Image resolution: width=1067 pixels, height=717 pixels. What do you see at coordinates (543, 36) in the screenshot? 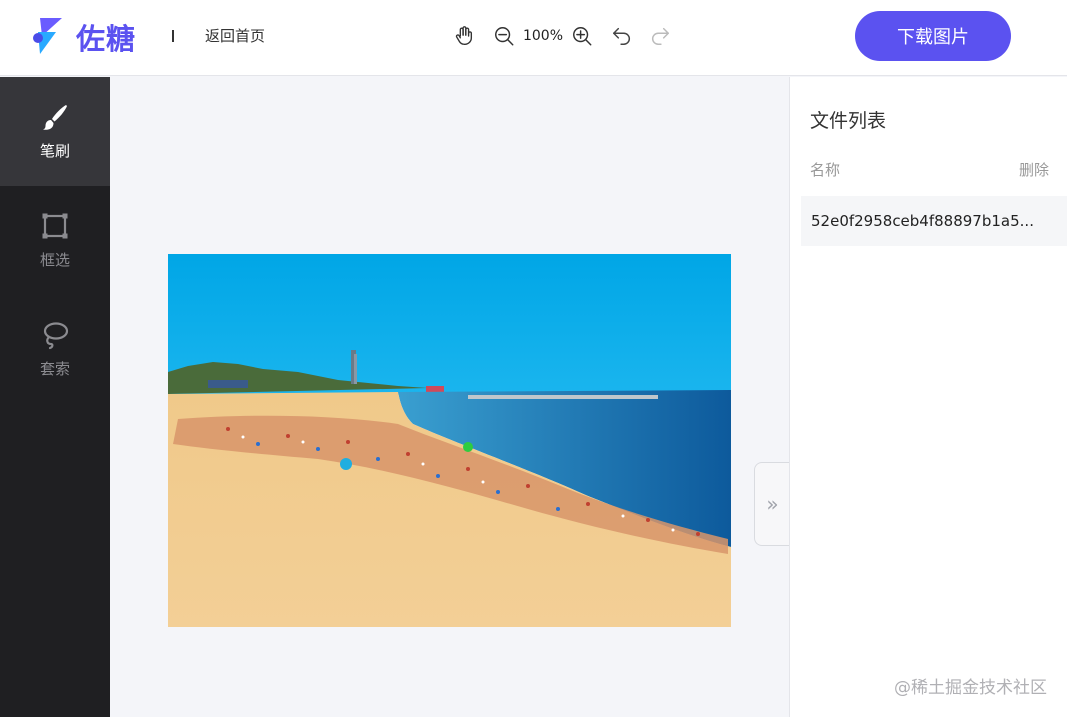
I see `zoom-level: 100%` at bounding box center [543, 36].